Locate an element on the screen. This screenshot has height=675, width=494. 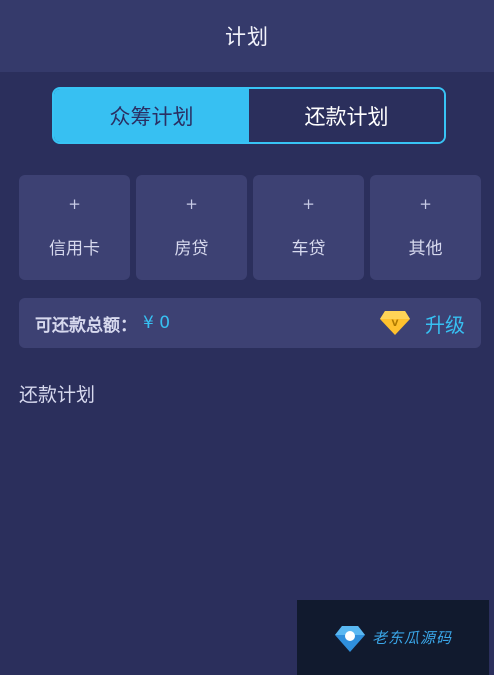
repayable-total-bar: 可还款总额： ¥ 0 V 升级 is located at coordinates (250, 323).